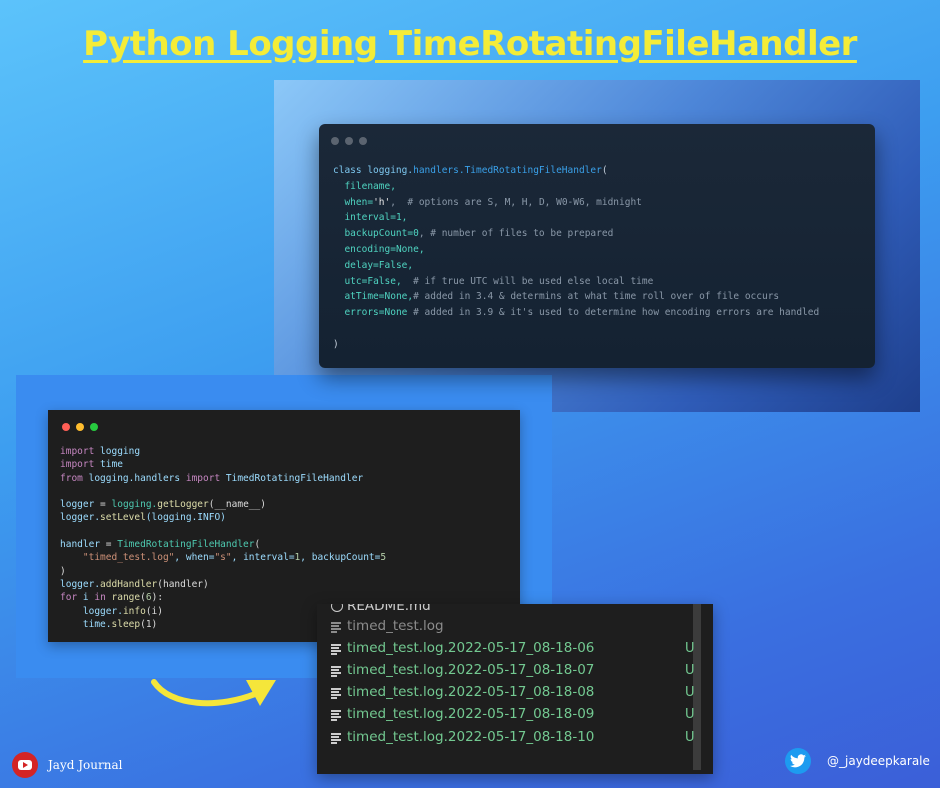 The width and height of the screenshot is (940, 788). I want to click on code-module: logging., so click(390, 170).